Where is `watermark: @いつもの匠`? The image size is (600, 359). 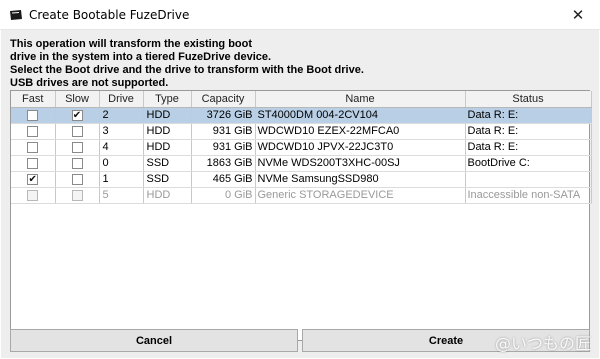 watermark: @いつもの匠 is located at coordinates (542, 343).